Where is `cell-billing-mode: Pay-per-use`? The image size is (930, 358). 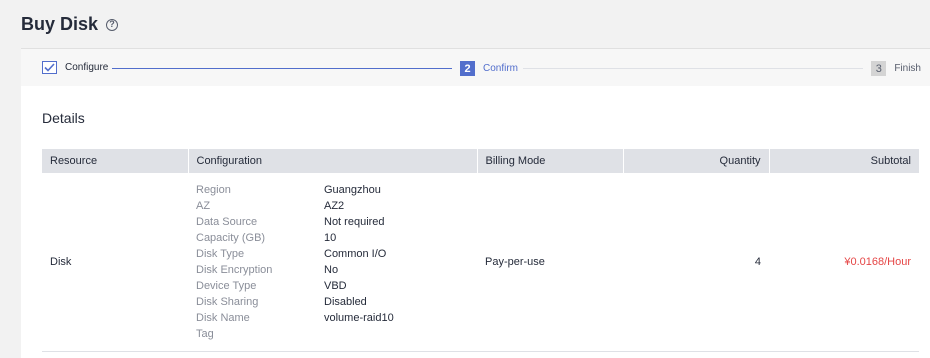 cell-billing-mode: Pay-per-use is located at coordinates (550, 262).